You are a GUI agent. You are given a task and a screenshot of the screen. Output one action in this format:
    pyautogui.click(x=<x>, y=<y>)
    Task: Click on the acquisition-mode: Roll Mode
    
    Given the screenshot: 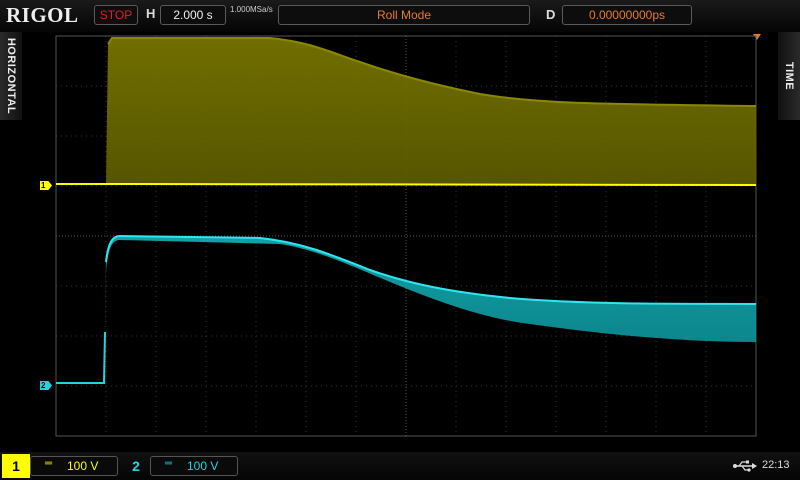 What is the action you would take?
    pyautogui.click(x=404, y=15)
    